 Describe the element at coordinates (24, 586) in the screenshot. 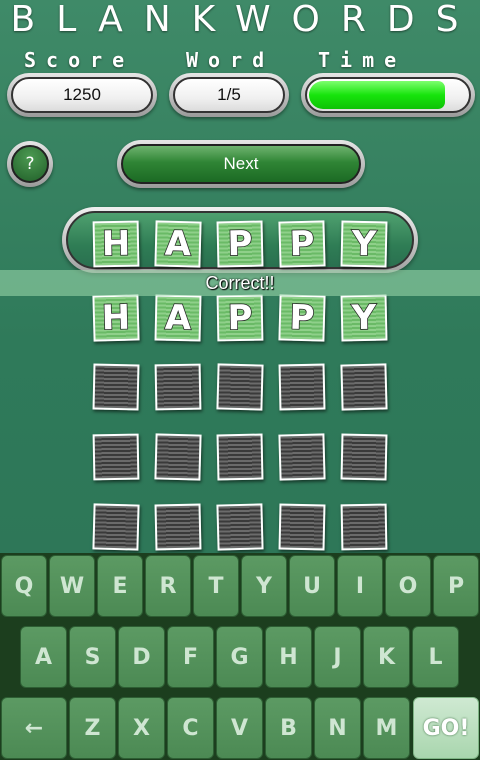

I see `key-q: Q` at that location.